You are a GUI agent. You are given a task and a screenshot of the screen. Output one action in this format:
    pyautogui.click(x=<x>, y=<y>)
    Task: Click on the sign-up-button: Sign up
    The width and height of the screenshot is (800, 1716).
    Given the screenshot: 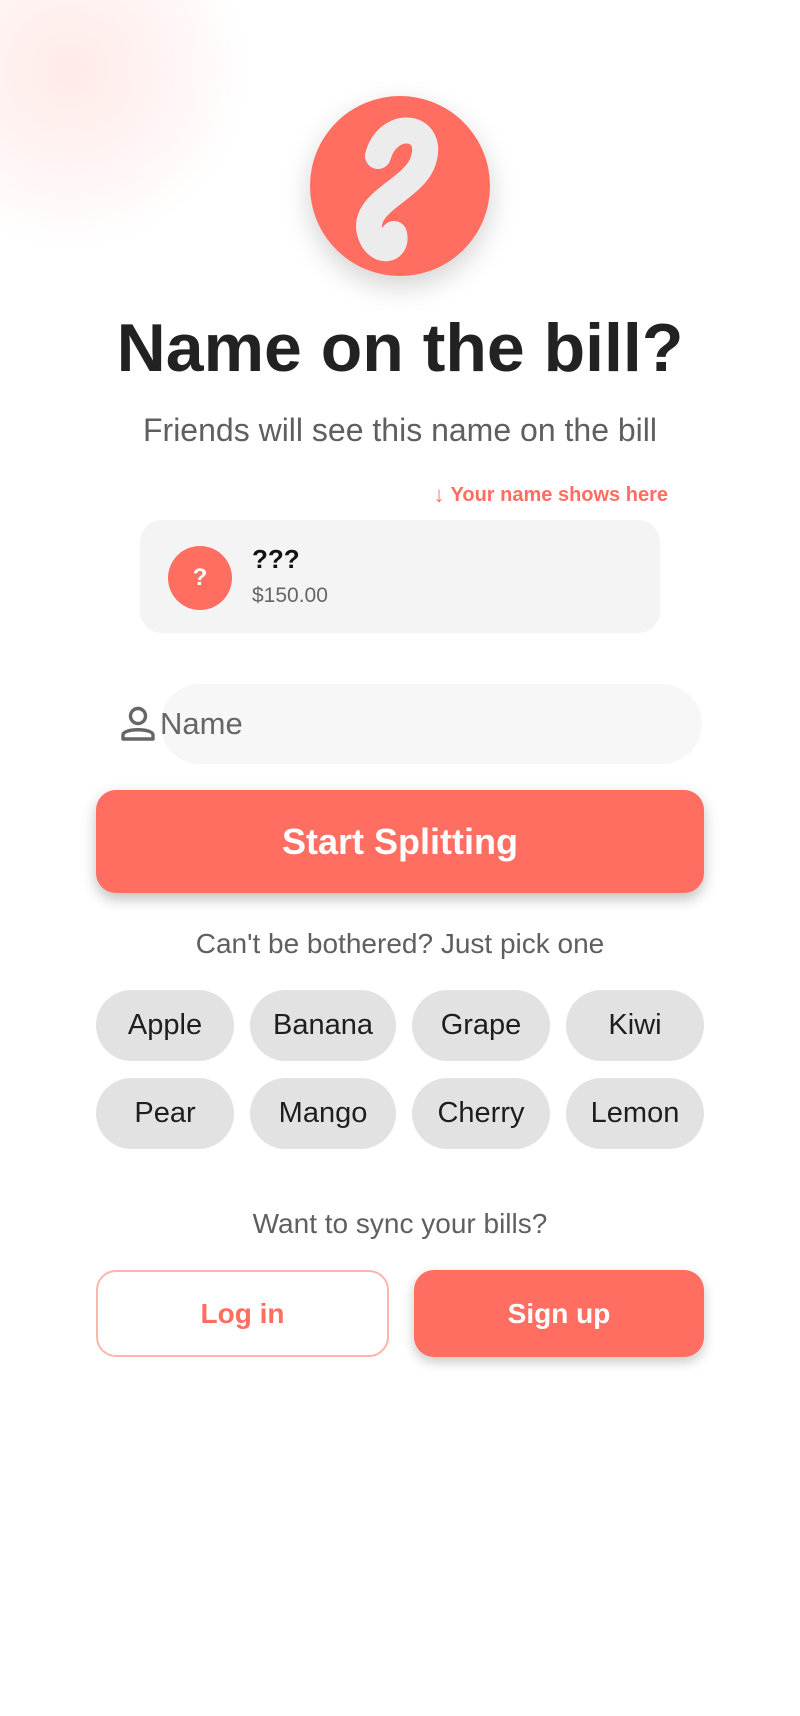 What is the action you would take?
    pyautogui.click(x=559, y=1313)
    